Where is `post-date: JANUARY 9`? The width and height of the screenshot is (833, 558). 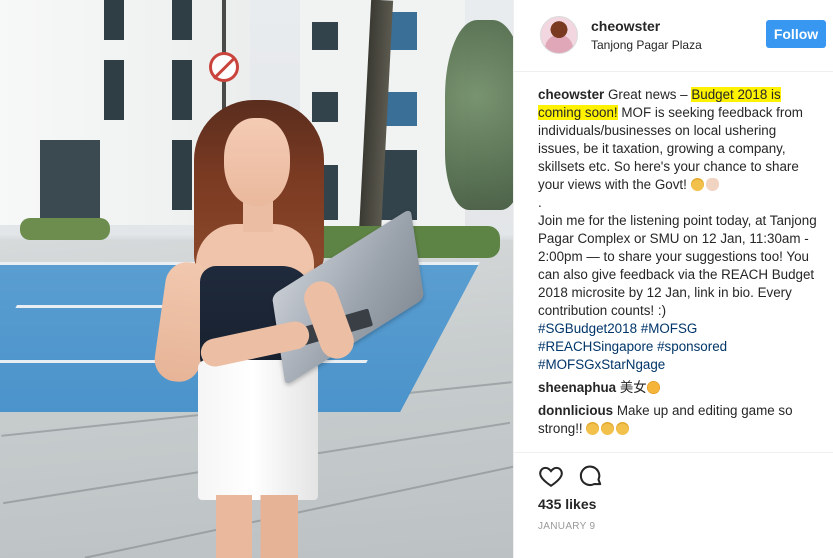 post-date: JANUARY 9 is located at coordinates (566, 526).